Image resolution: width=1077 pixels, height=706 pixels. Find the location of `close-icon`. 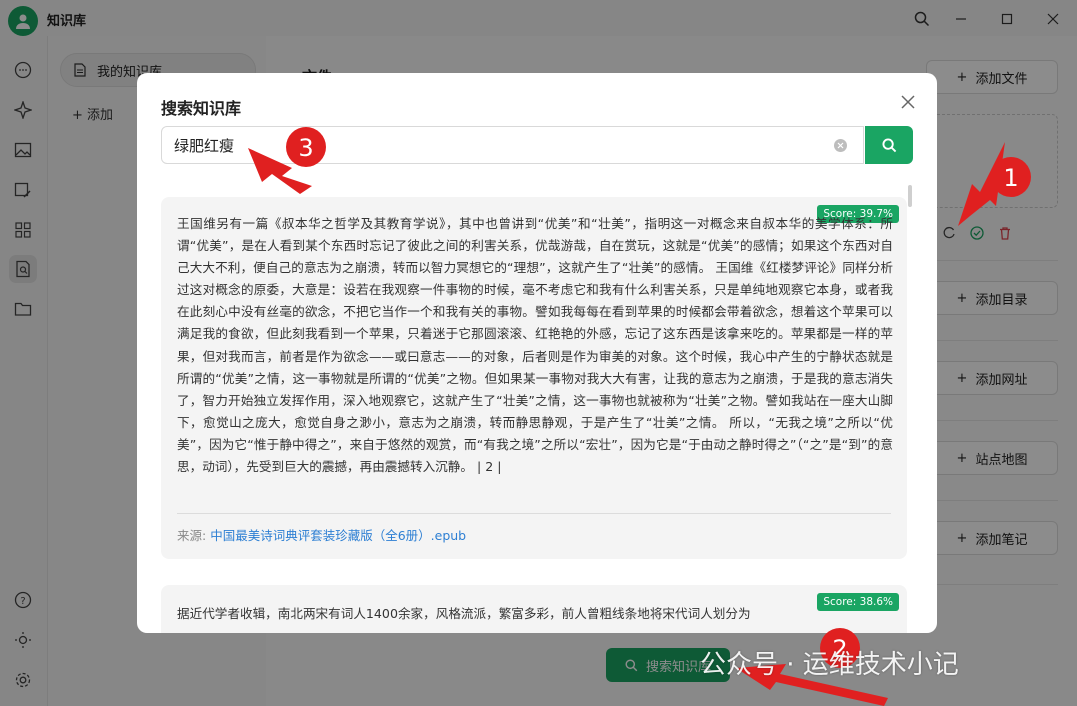

close-icon is located at coordinates (908, 102).